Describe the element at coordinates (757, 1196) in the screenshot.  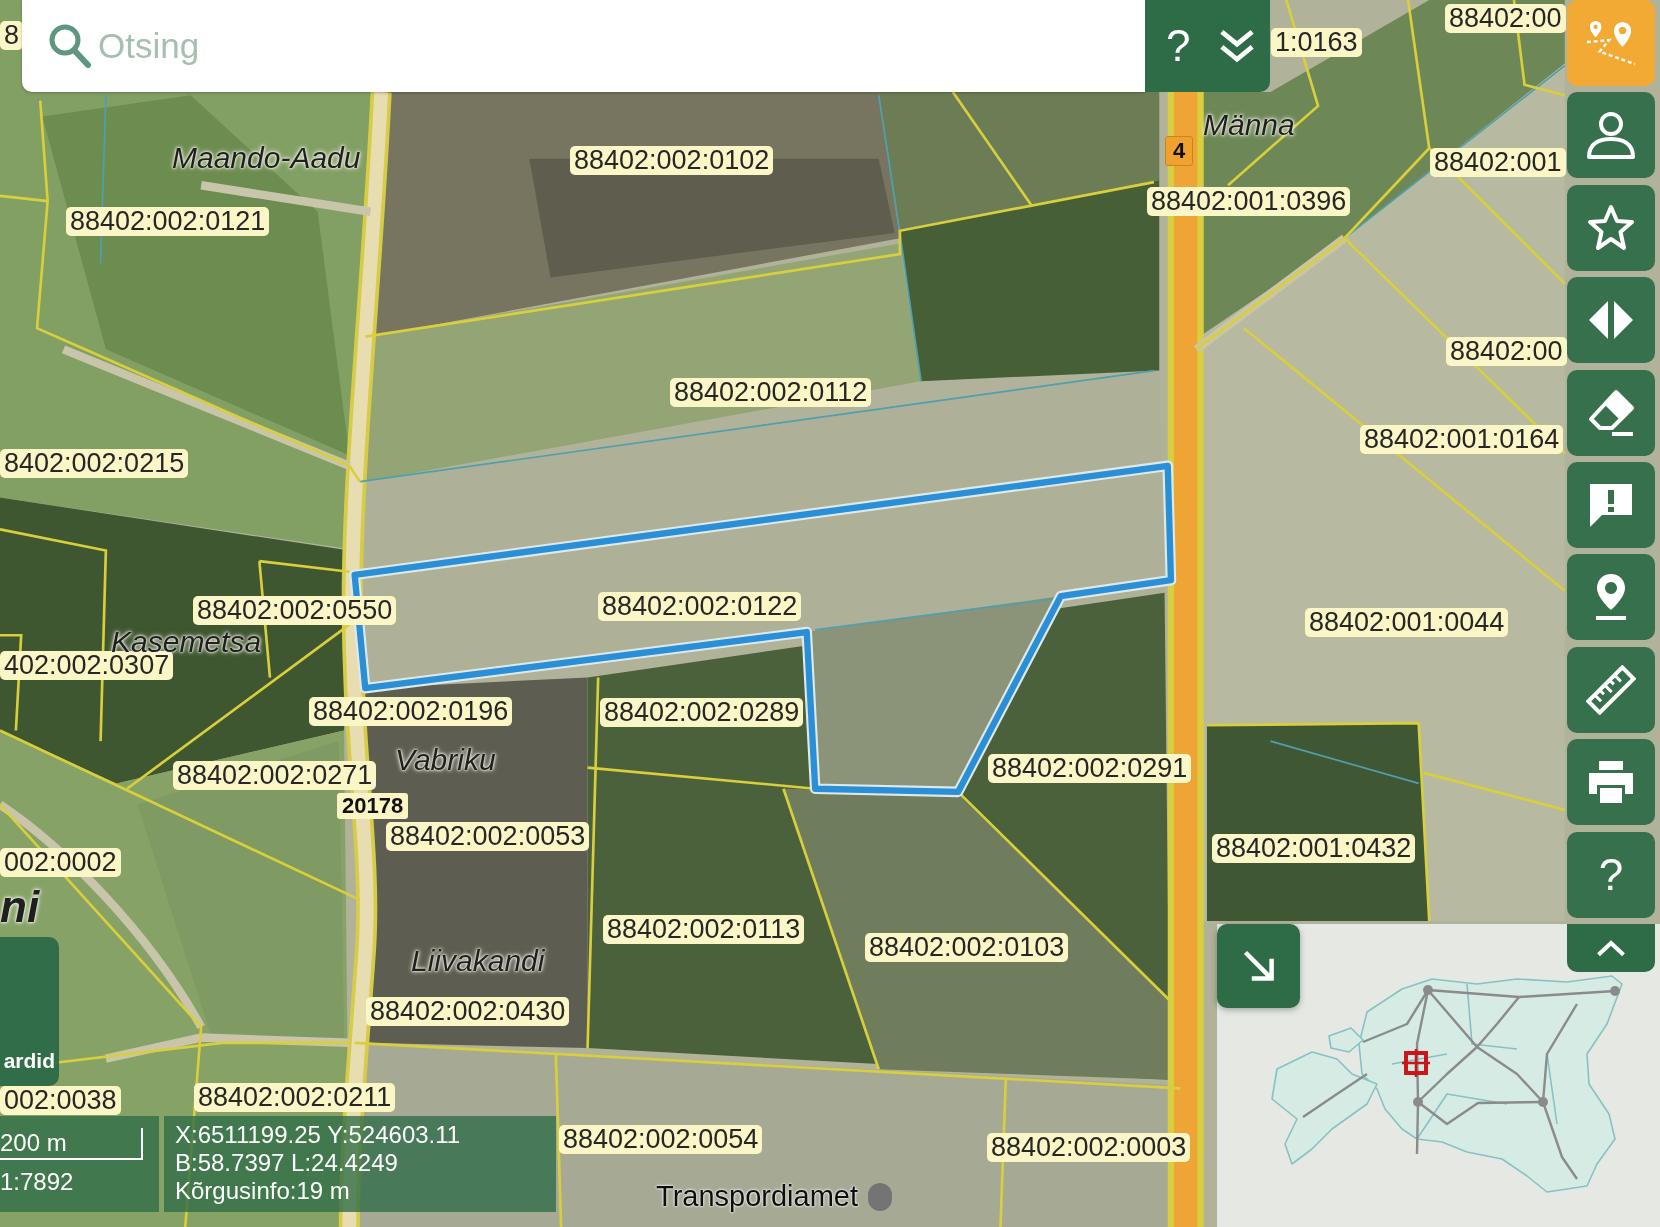
I see `attribution-text: Transpordiamet` at that location.